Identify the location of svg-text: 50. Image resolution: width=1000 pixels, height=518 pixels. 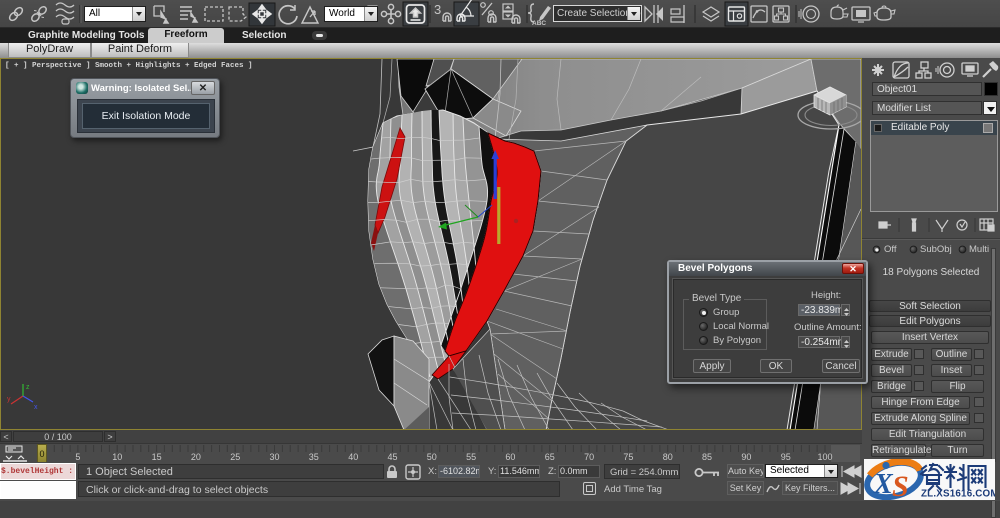
(432, 457).